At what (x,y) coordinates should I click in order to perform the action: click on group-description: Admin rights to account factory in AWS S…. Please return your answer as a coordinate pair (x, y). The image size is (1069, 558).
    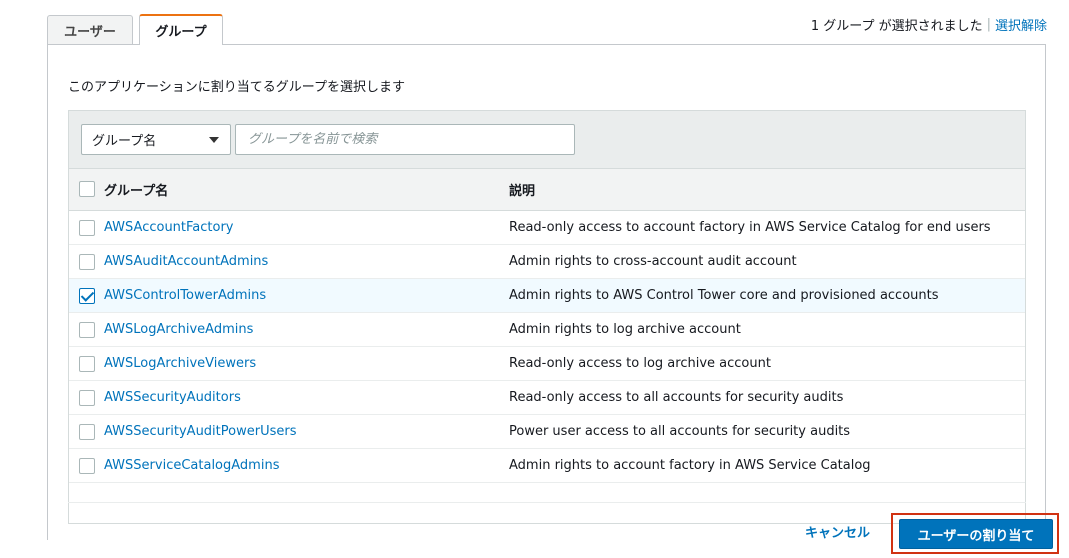
    Looking at the image, I should click on (690, 465).